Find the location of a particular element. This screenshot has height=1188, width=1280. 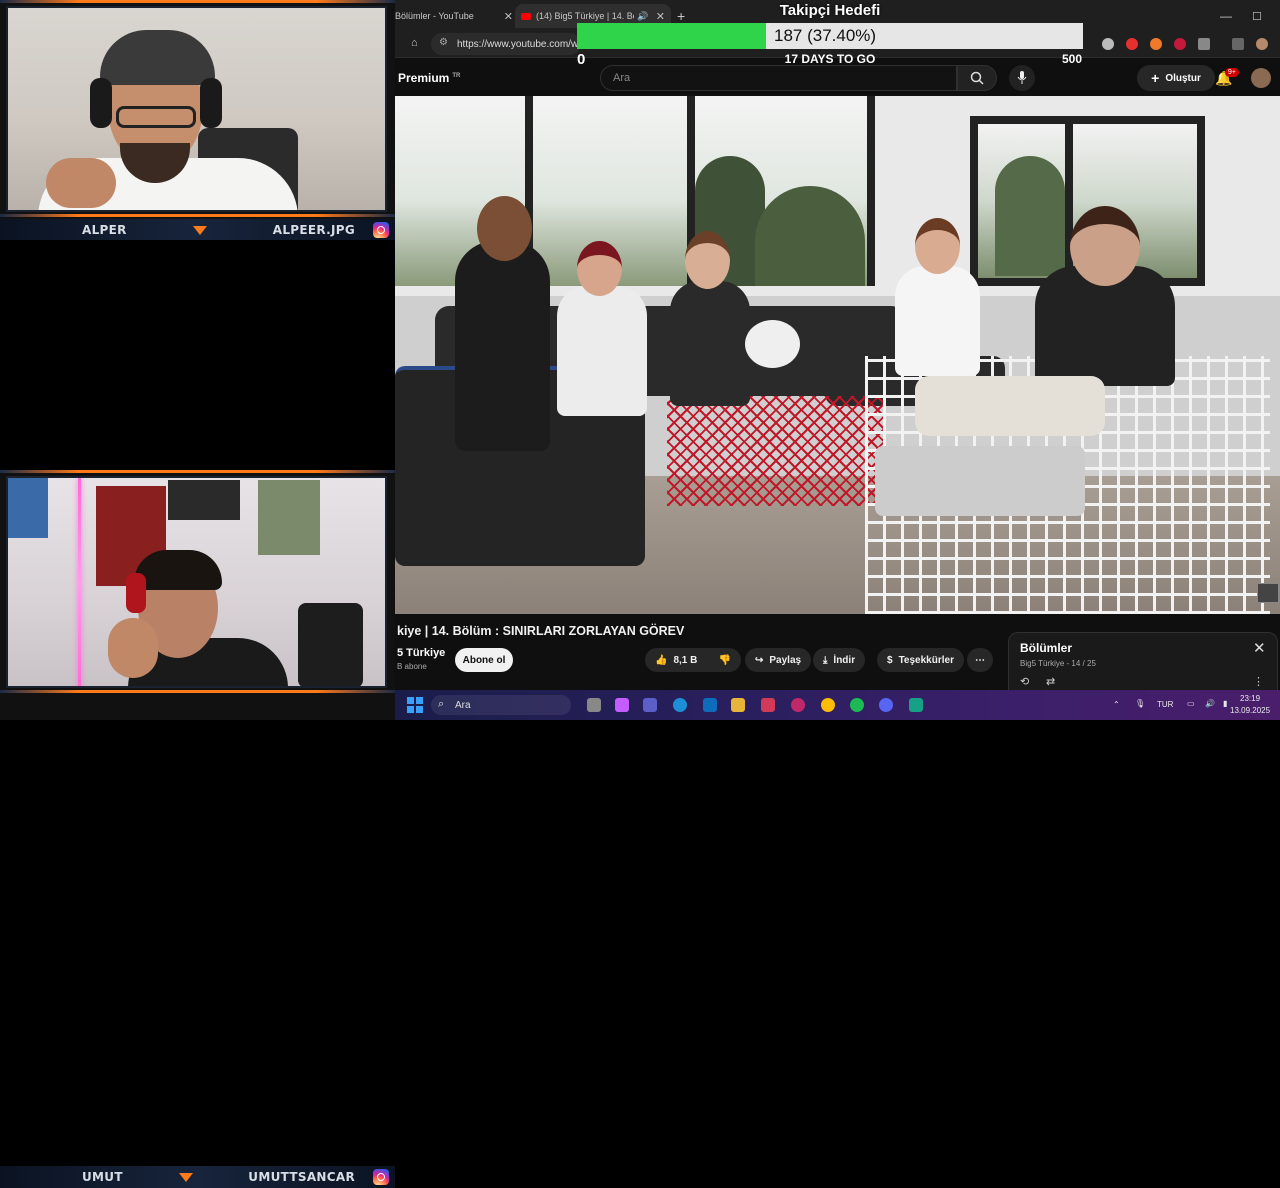

thumbs-down-icon: 👎 is located at coordinates (725, 660).